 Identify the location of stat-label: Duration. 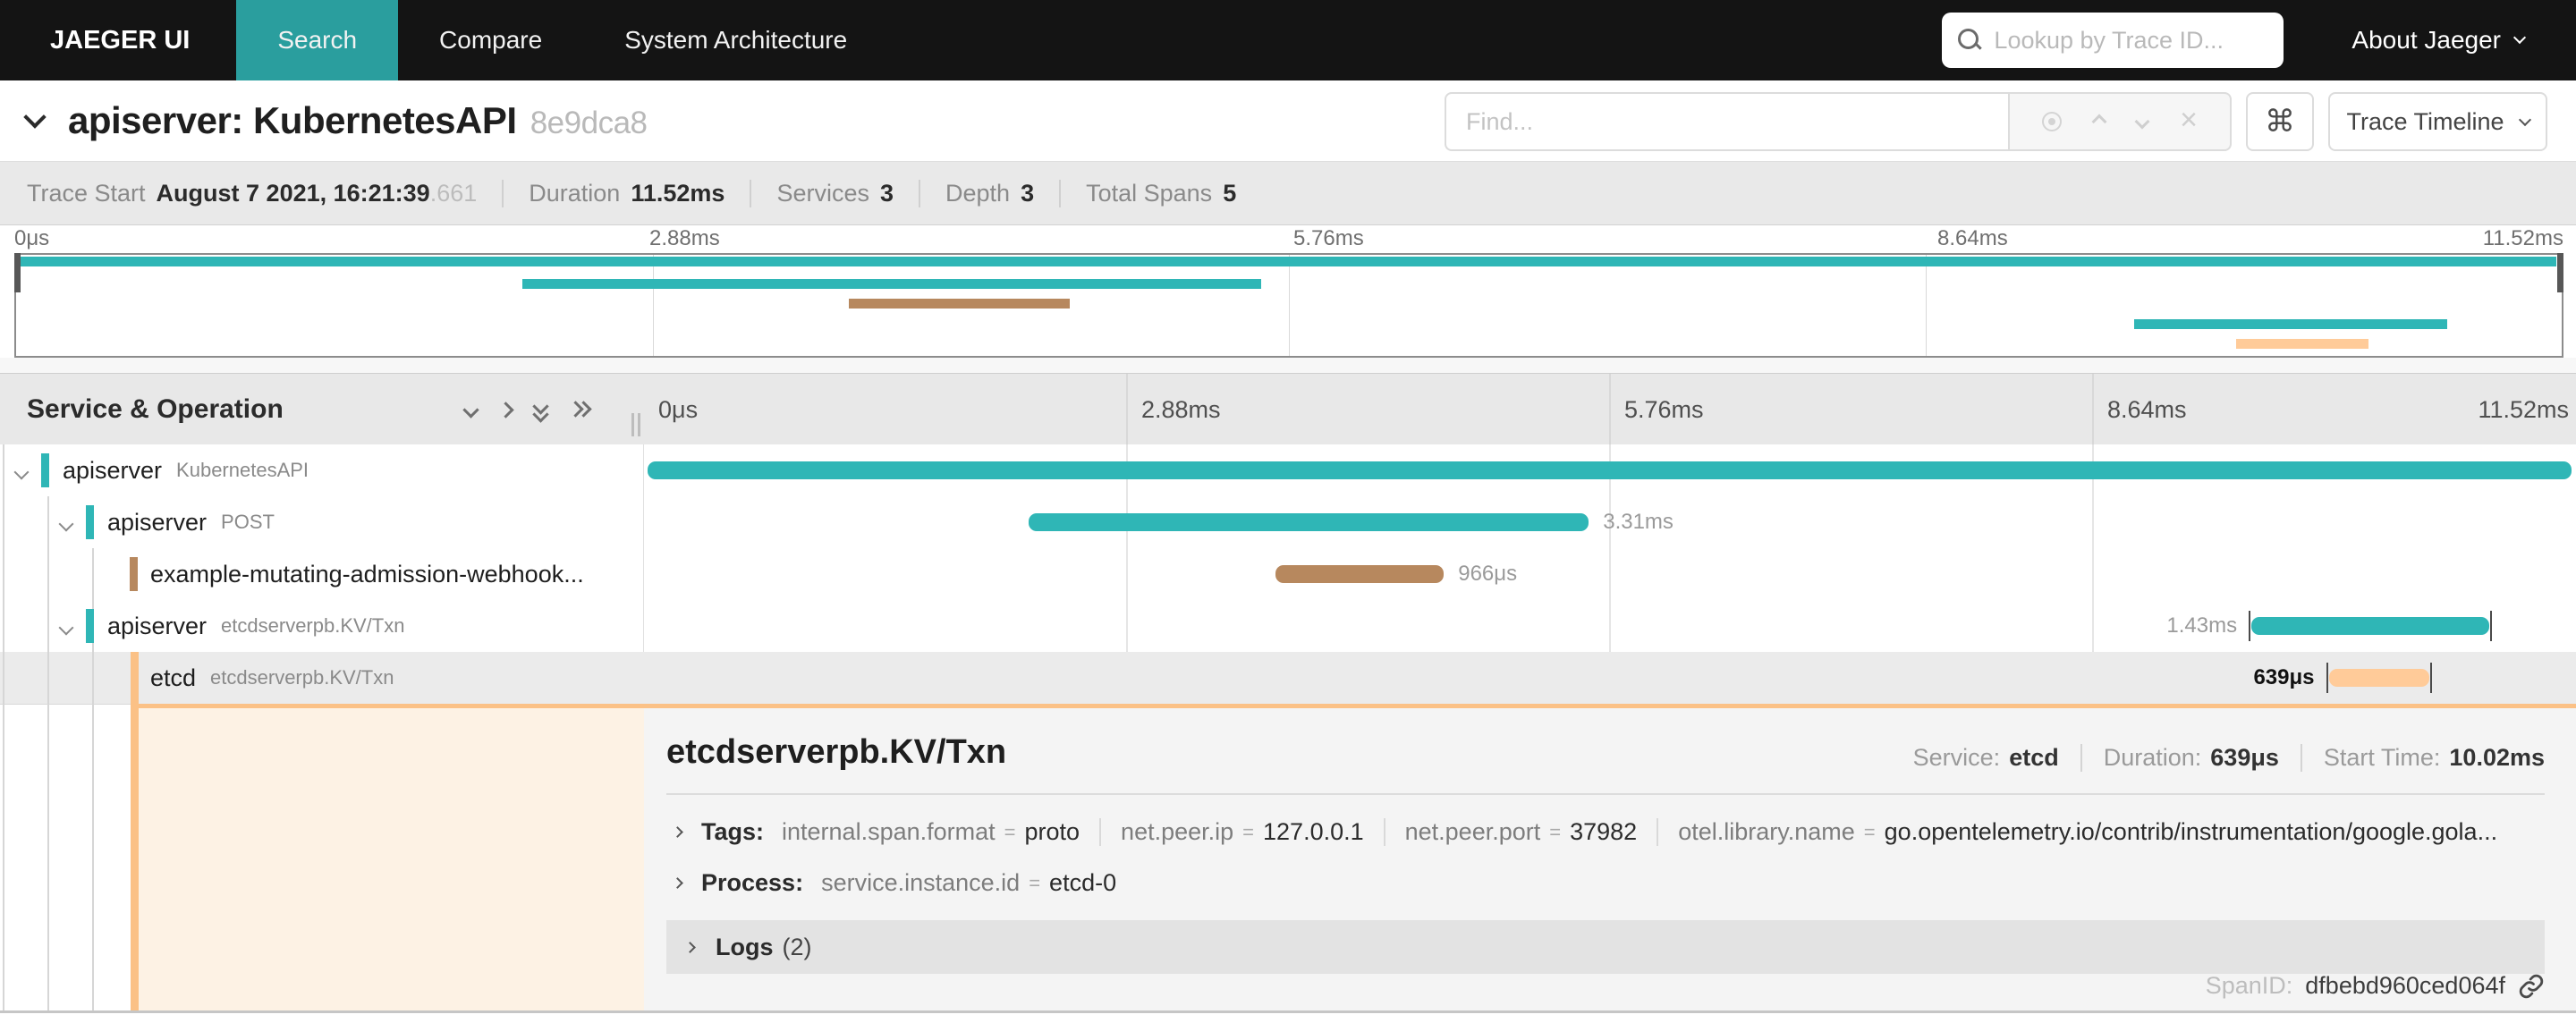
(575, 193).